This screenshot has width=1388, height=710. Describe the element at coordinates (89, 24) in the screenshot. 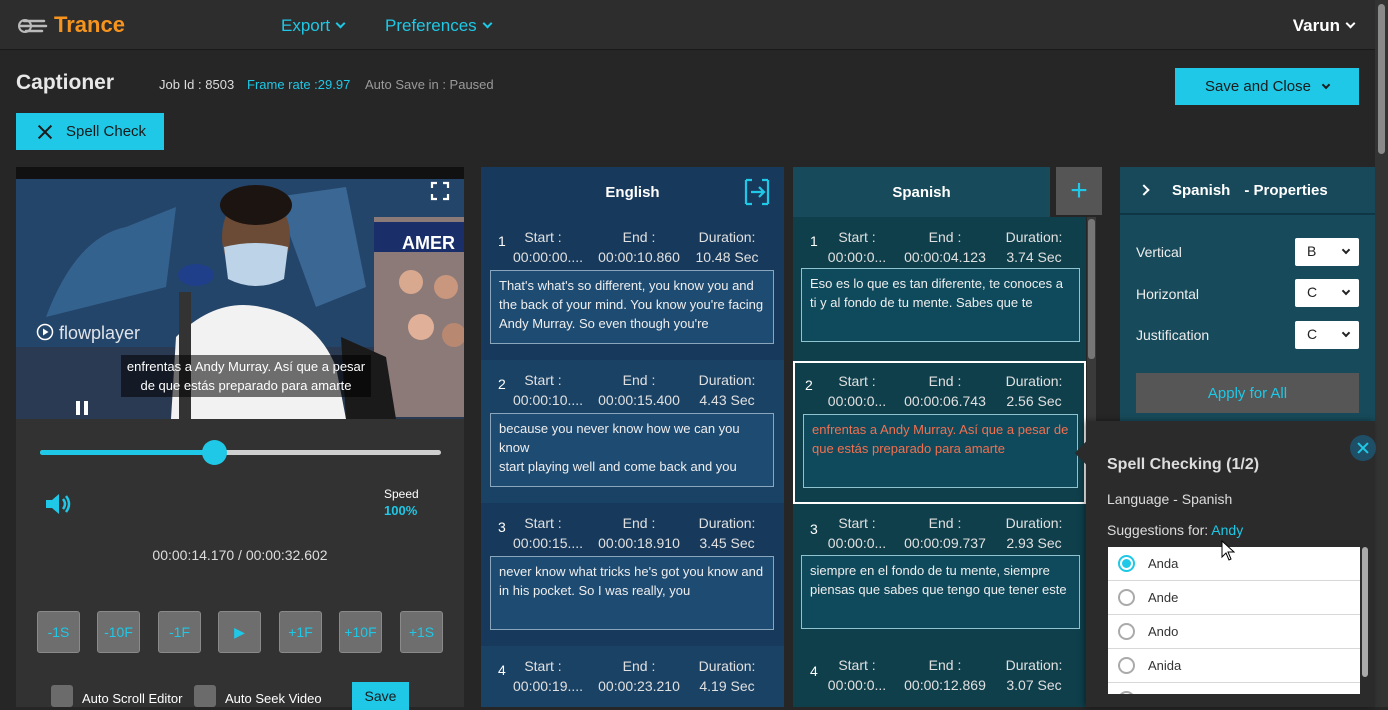

I see `logo-text: Trance` at that location.